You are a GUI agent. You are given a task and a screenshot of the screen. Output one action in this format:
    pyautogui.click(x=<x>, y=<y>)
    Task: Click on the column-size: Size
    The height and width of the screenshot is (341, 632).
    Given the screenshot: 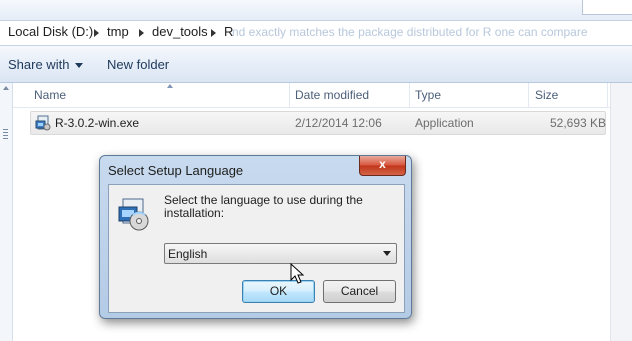 What is the action you would take?
    pyautogui.click(x=546, y=95)
    